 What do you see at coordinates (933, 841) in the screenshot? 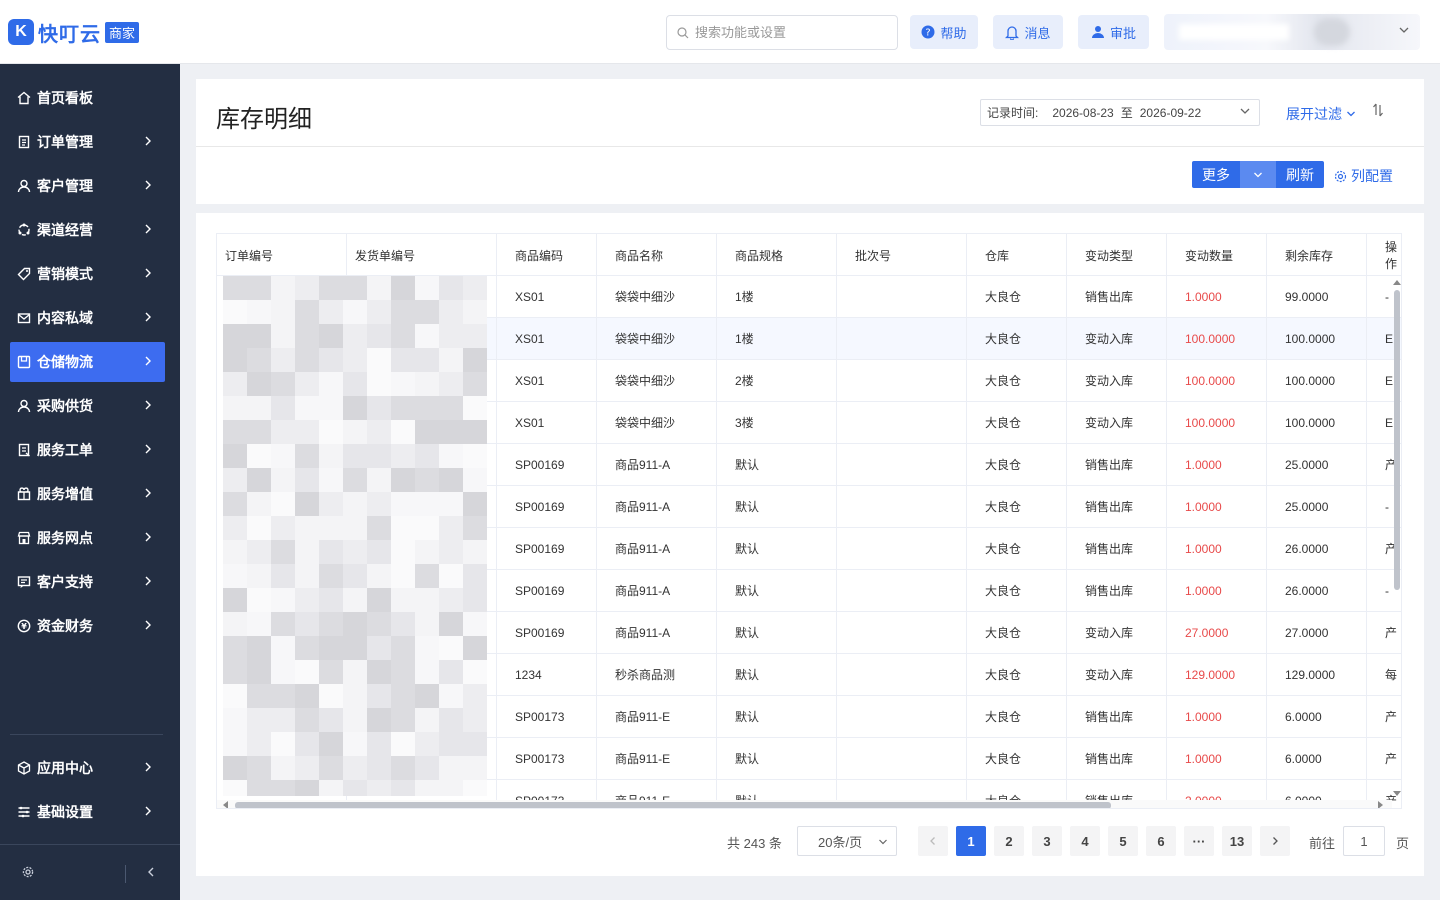
I see `prev-page-button` at bounding box center [933, 841].